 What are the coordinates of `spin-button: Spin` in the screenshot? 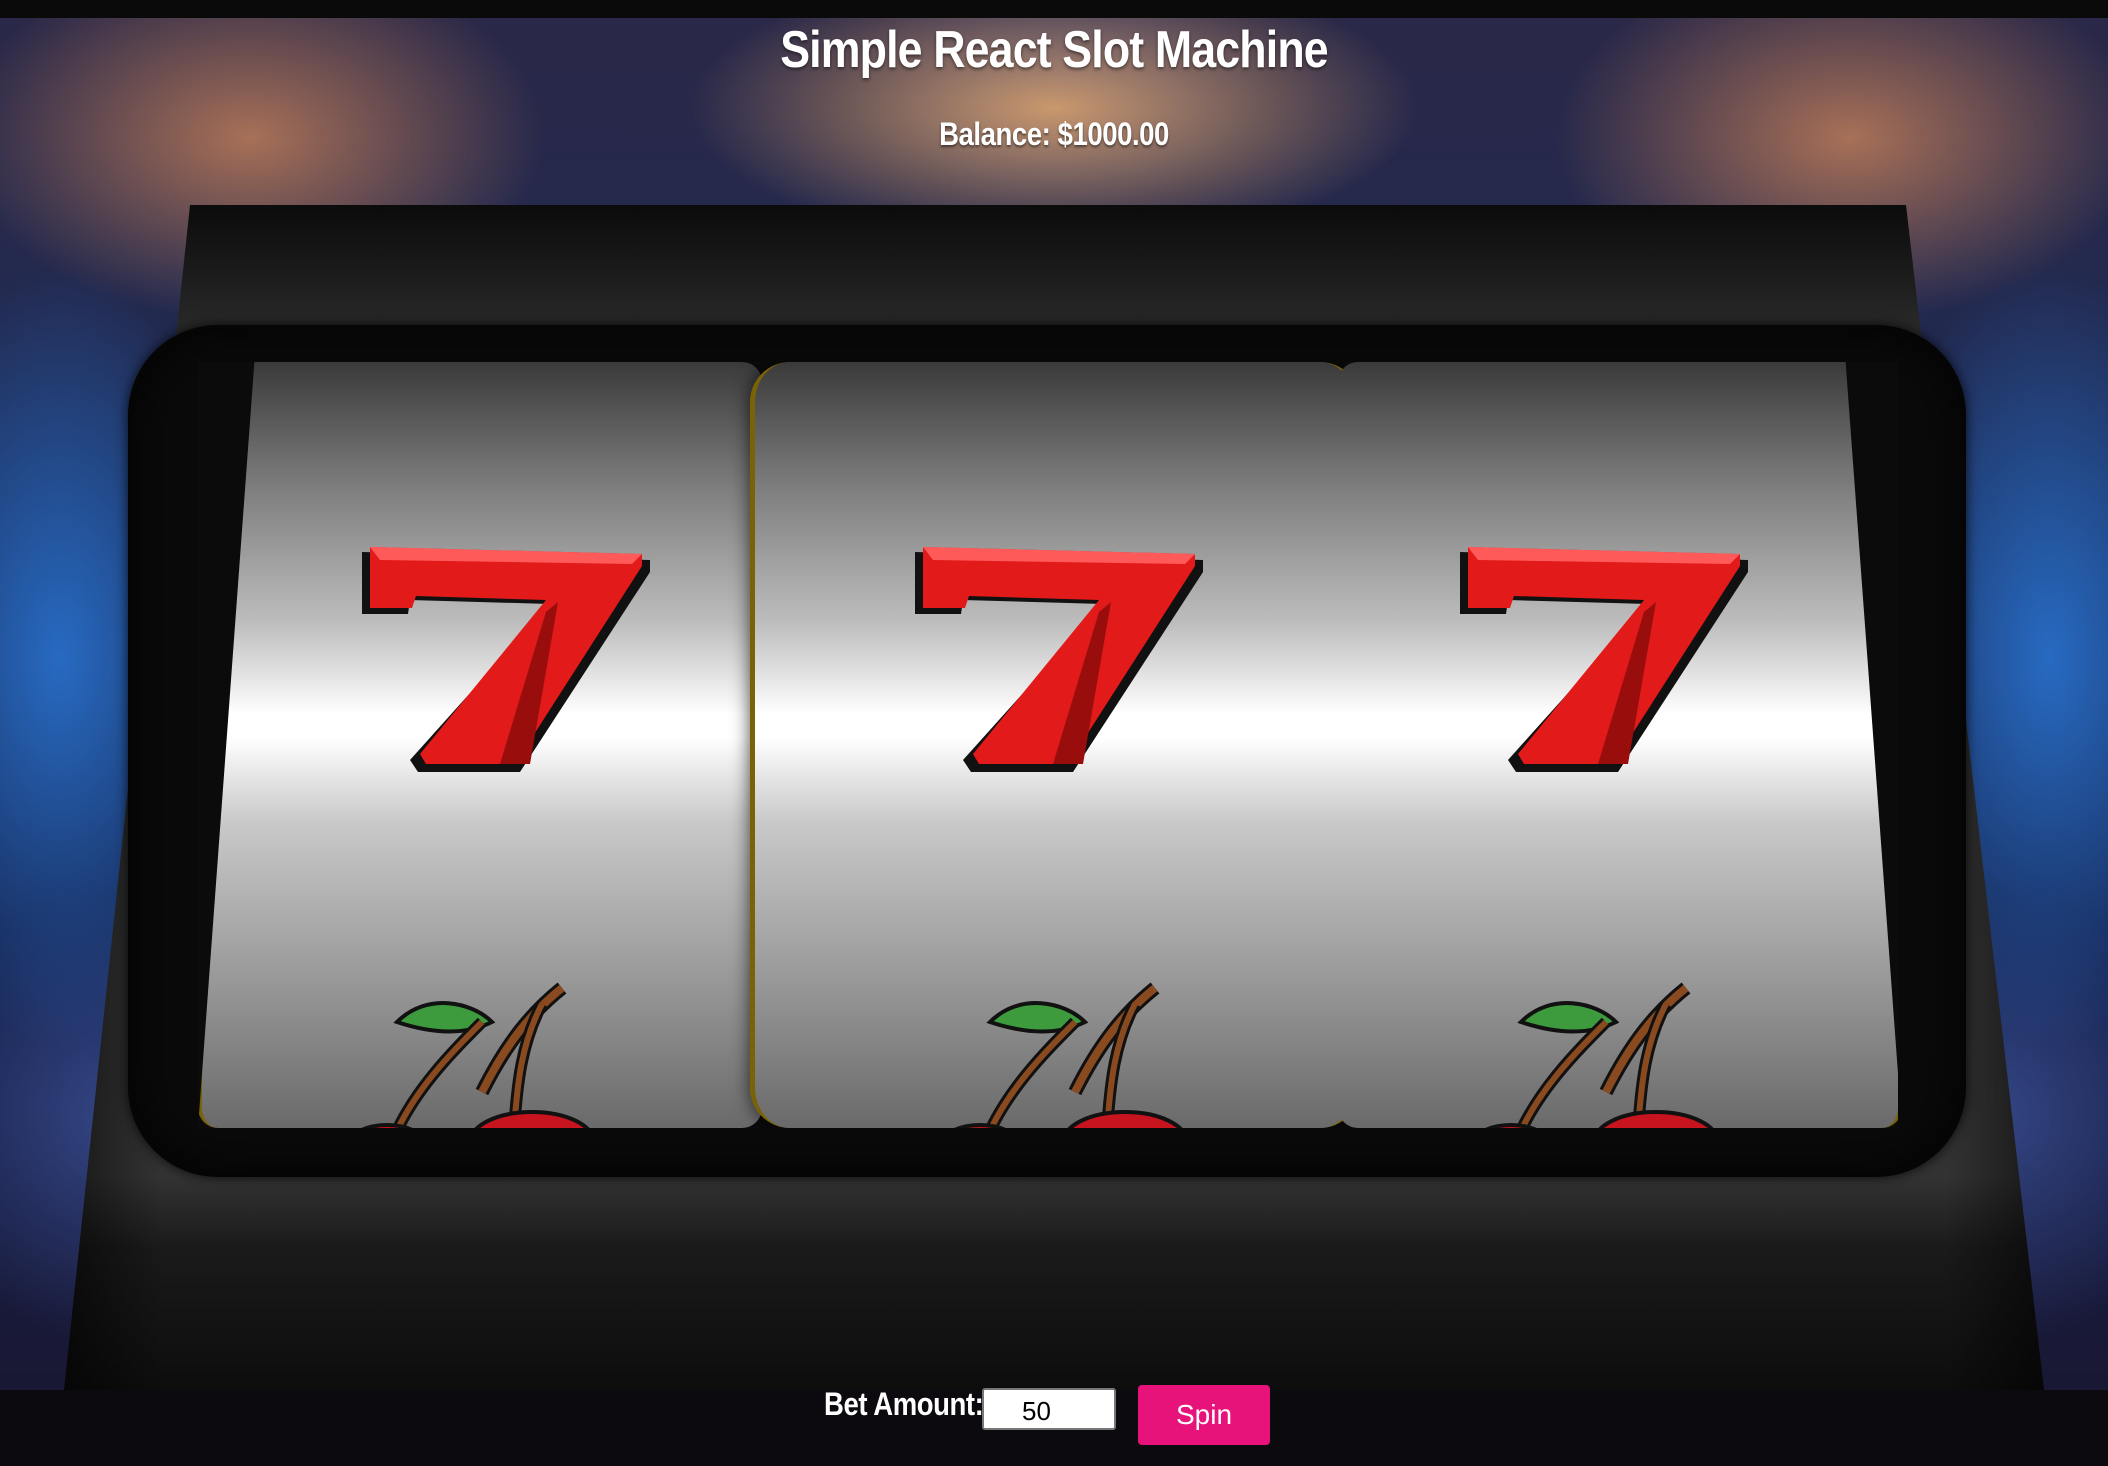 It's located at (1204, 1415).